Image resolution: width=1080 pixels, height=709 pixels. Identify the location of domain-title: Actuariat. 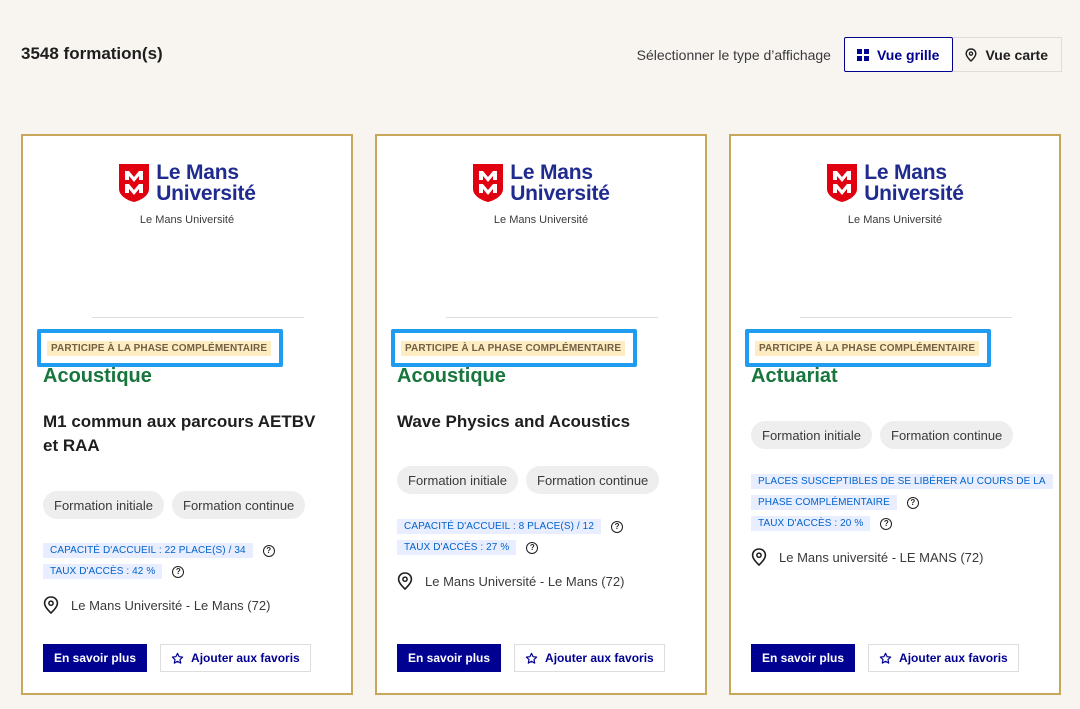
(794, 376).